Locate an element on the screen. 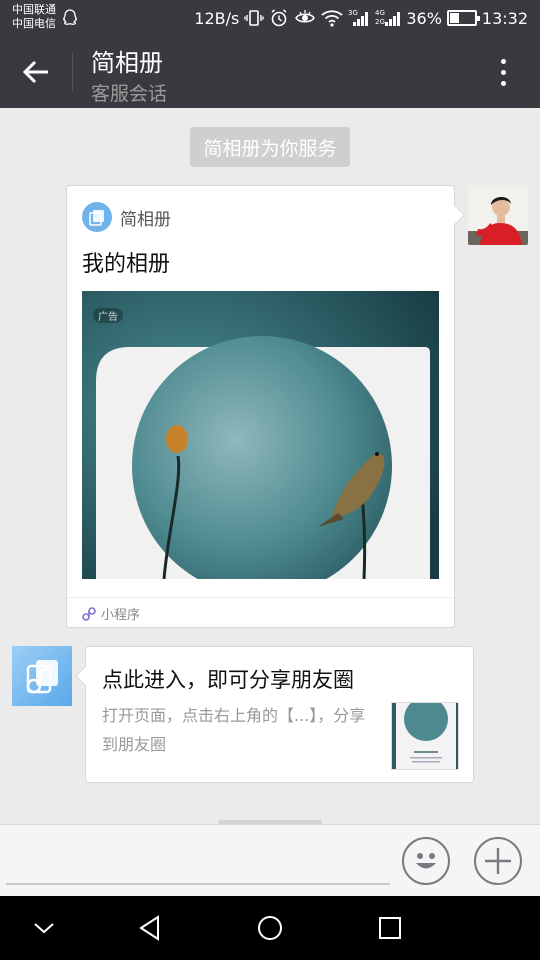  status-bar: 中国联通 中国电信 12B/s 3G 4G 2G 36% 13:32 is located at coordinates (270, 18).